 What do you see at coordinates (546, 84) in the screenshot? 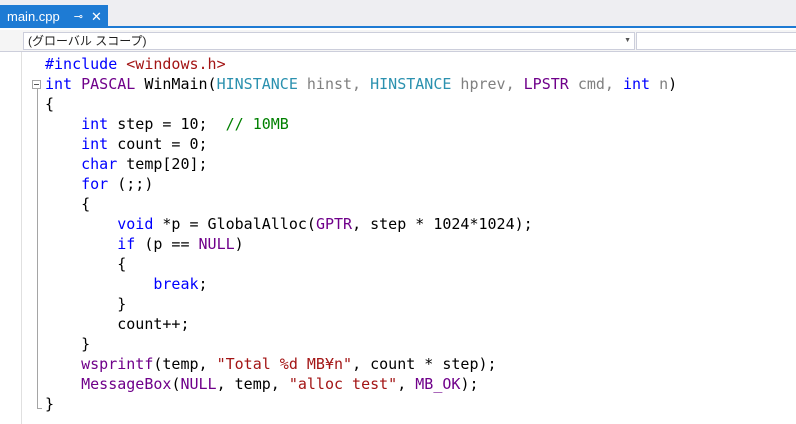
I see `code-token: LPSTR` at bounding box center [546, 84].